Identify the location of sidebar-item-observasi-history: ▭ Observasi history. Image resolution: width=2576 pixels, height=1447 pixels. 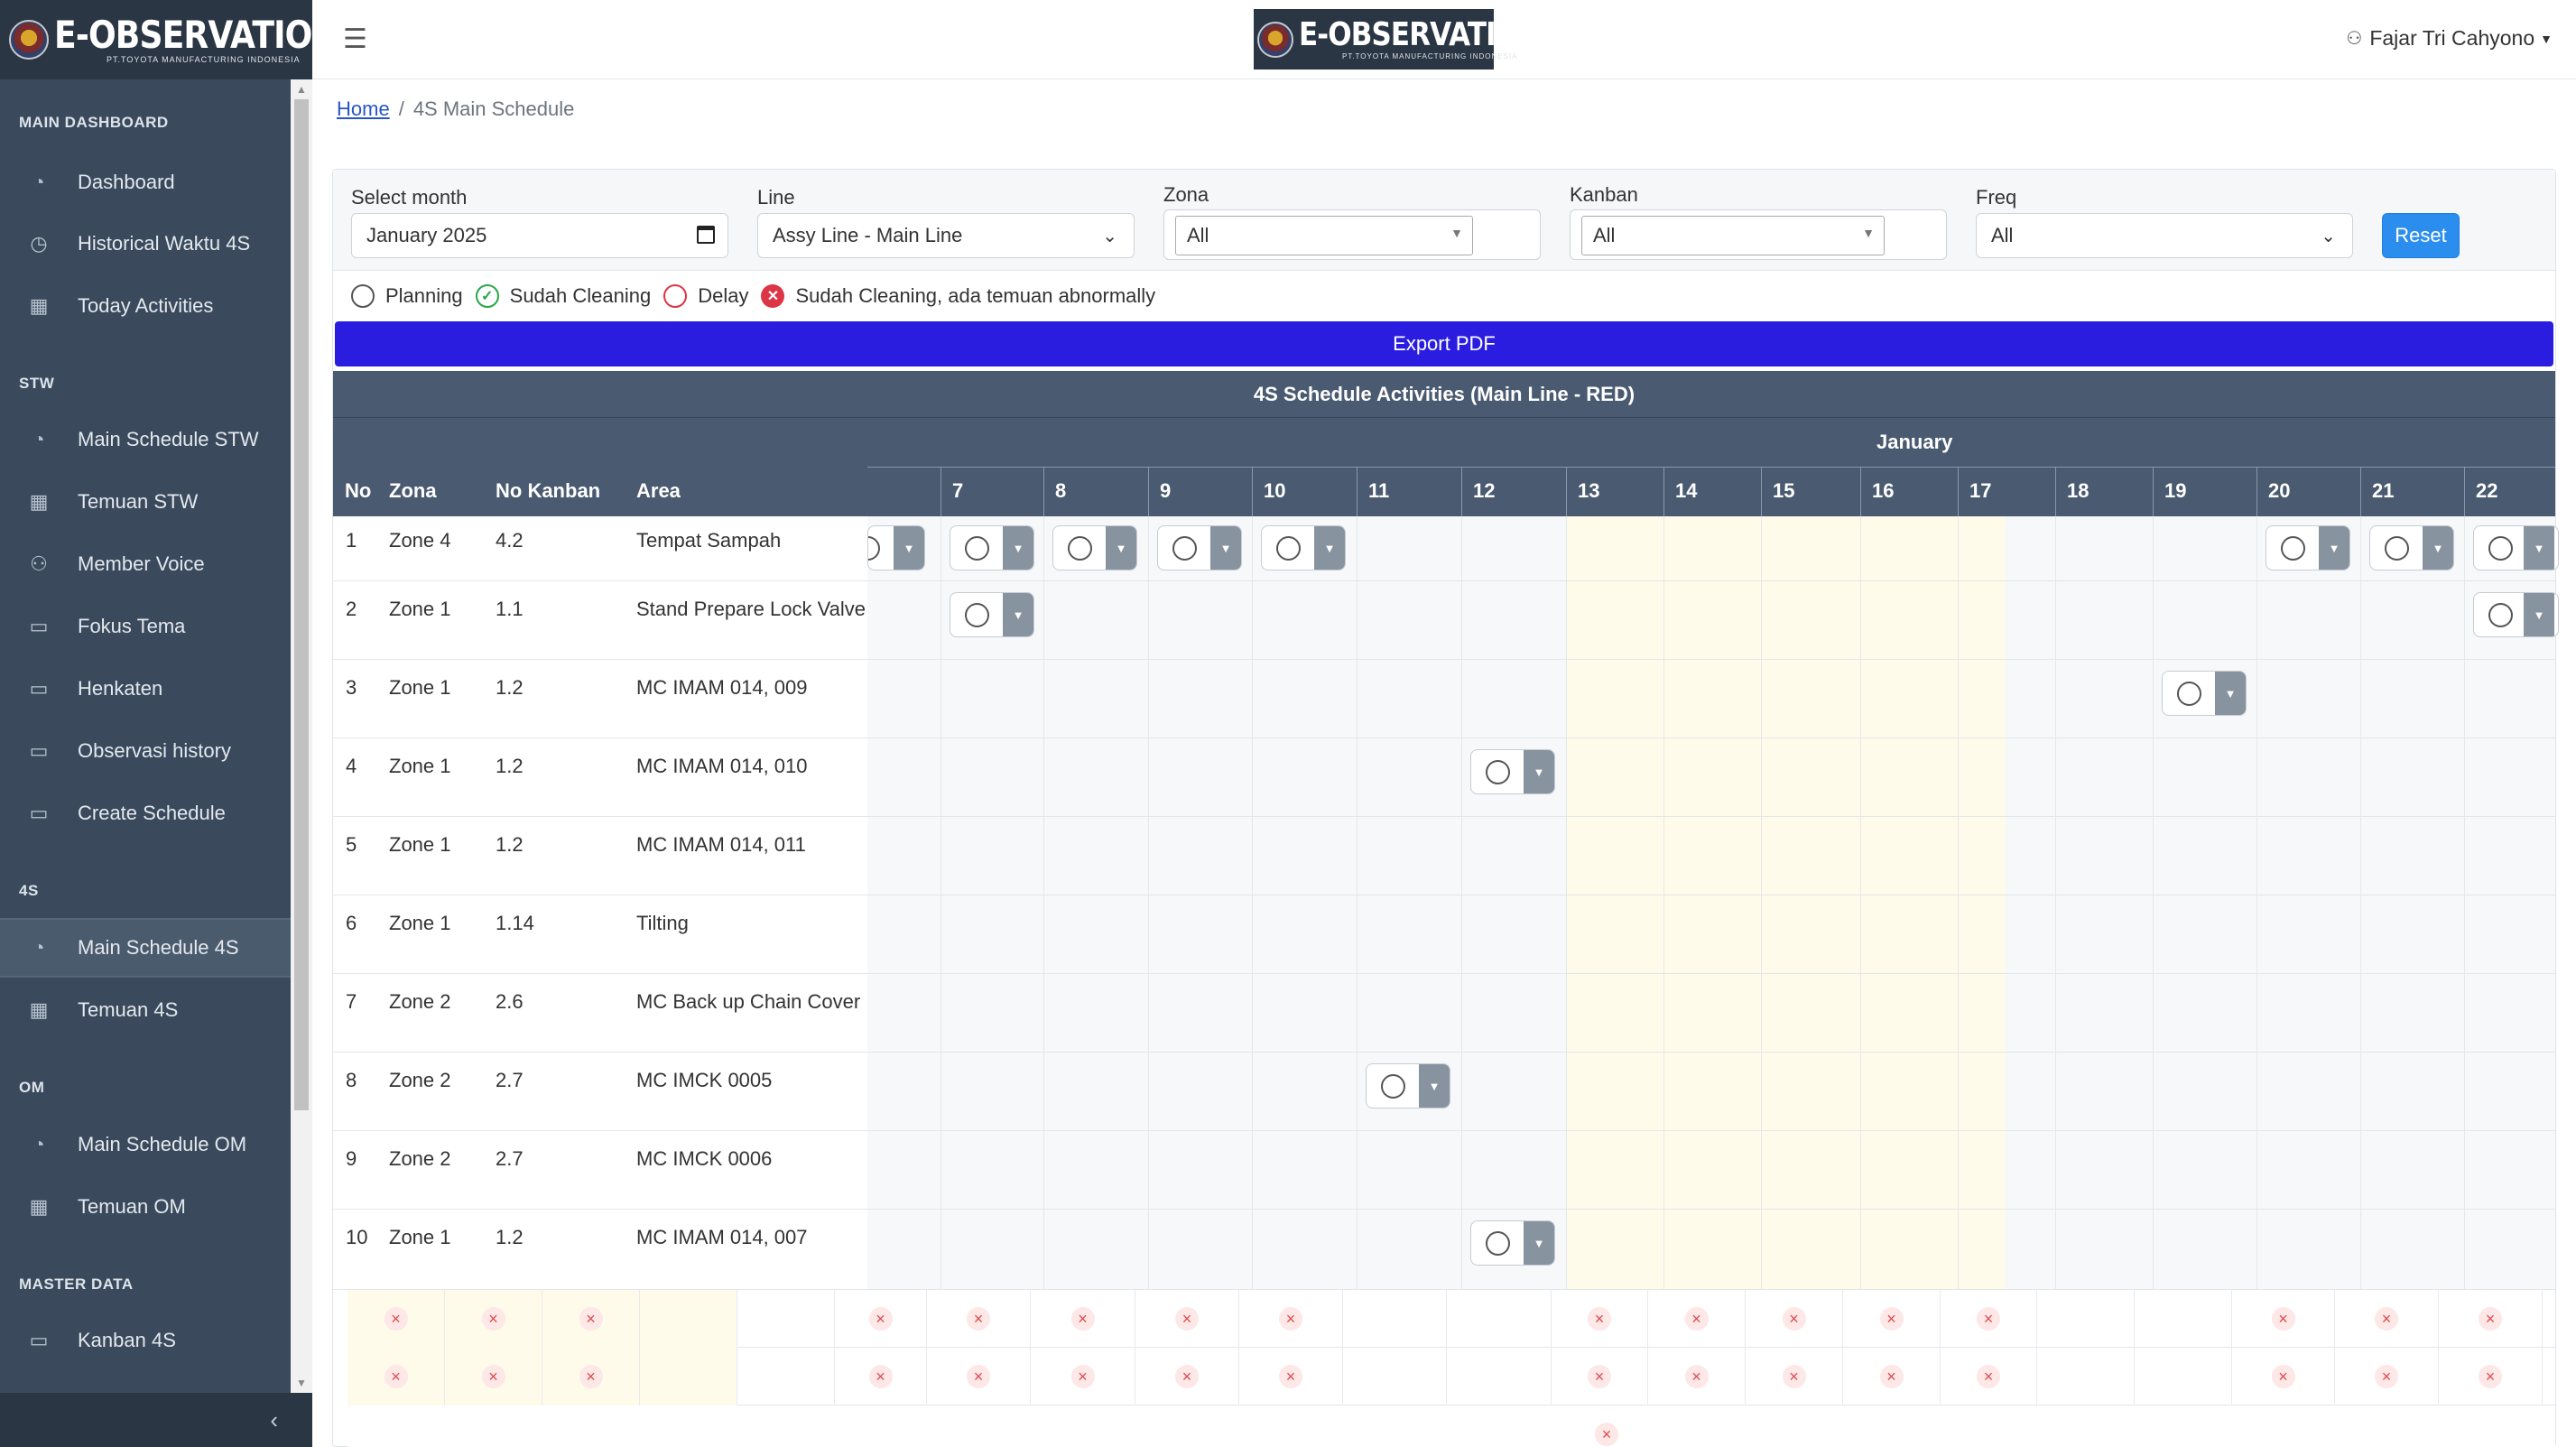
(145, 751).